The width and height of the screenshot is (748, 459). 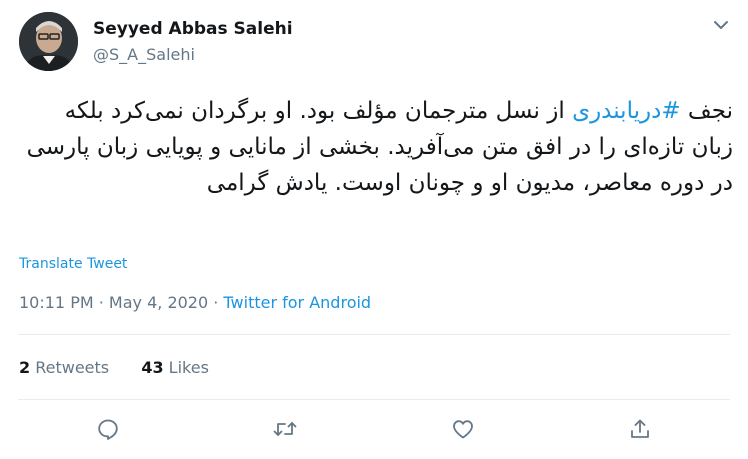 I want to click on author-handle: @S_A_Salehi, so click(x=144, y=54).